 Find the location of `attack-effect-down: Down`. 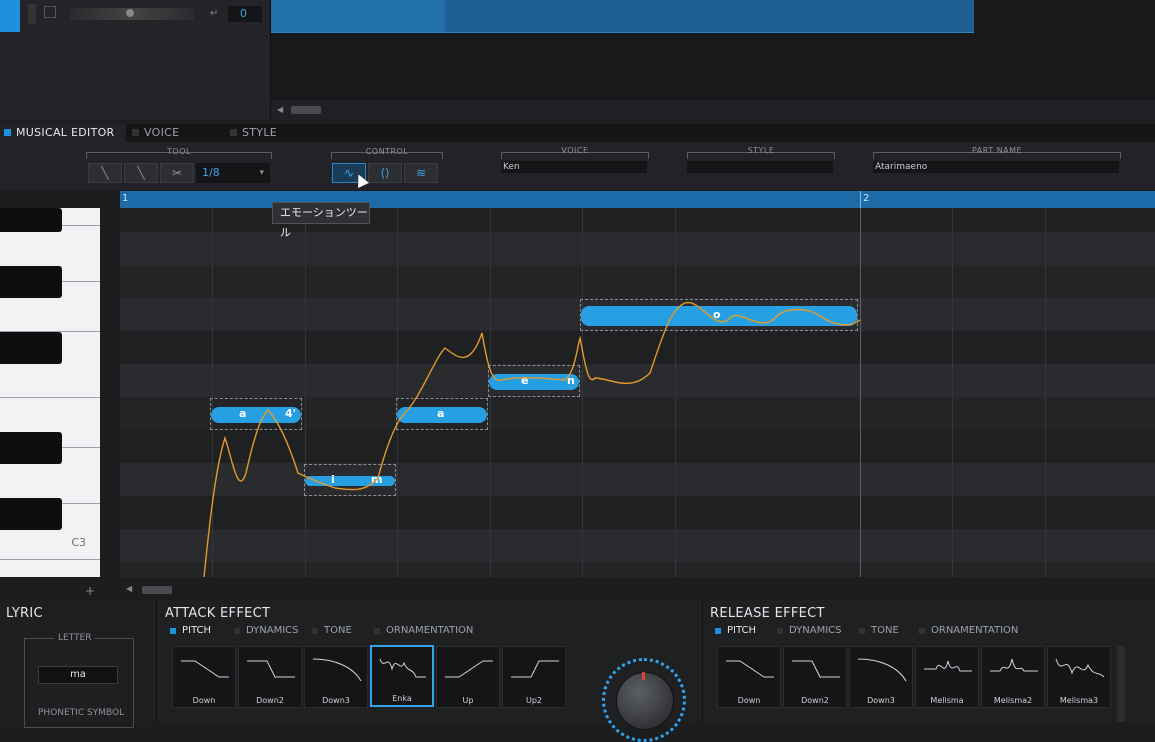

attack-effect-down: Down is located at coordinates (204, 677).